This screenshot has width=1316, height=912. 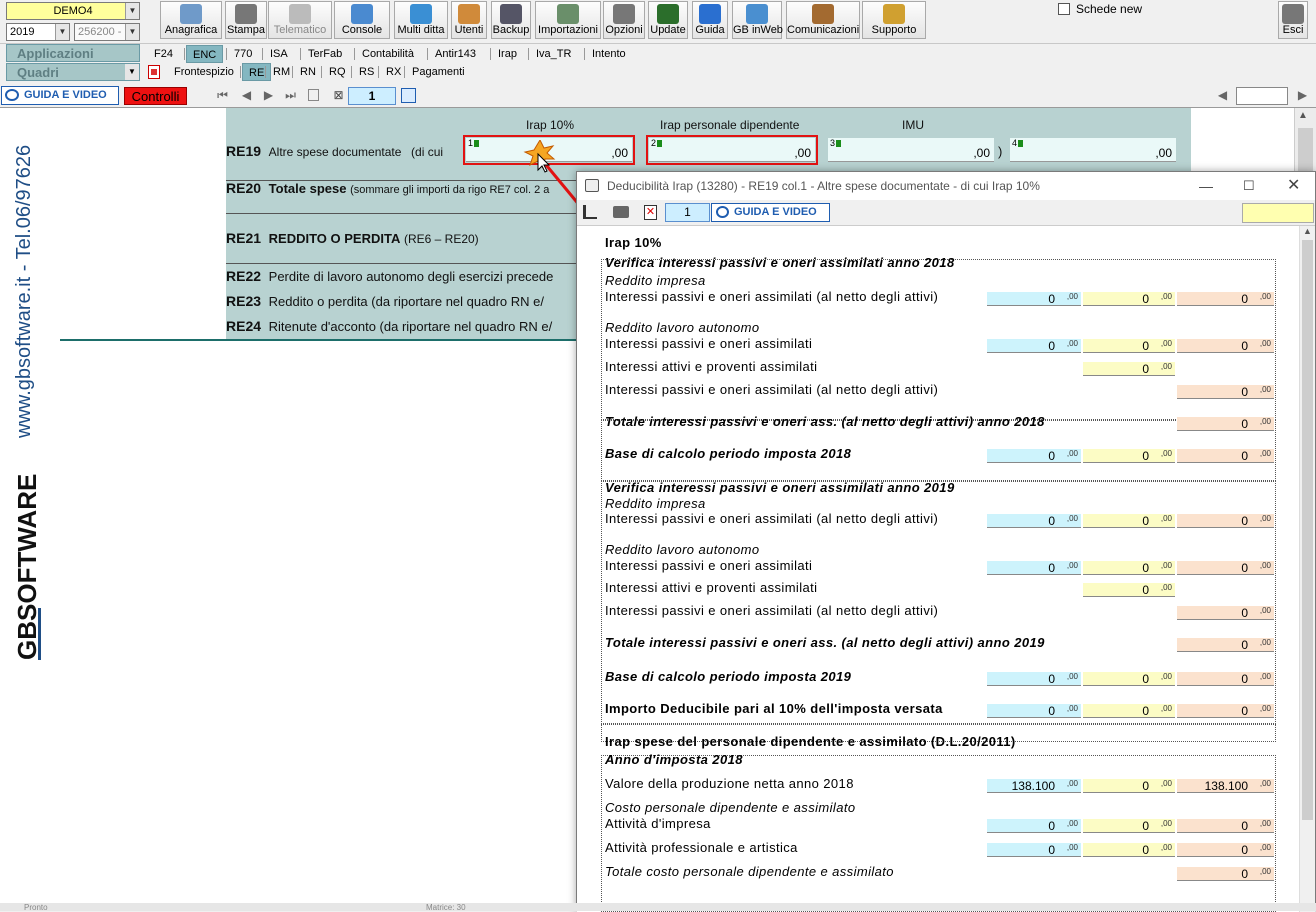 What do you see at coordinates (710, 20) in the screenshot?
I see `guida-button: Guida` at bounding box center [710, 20].